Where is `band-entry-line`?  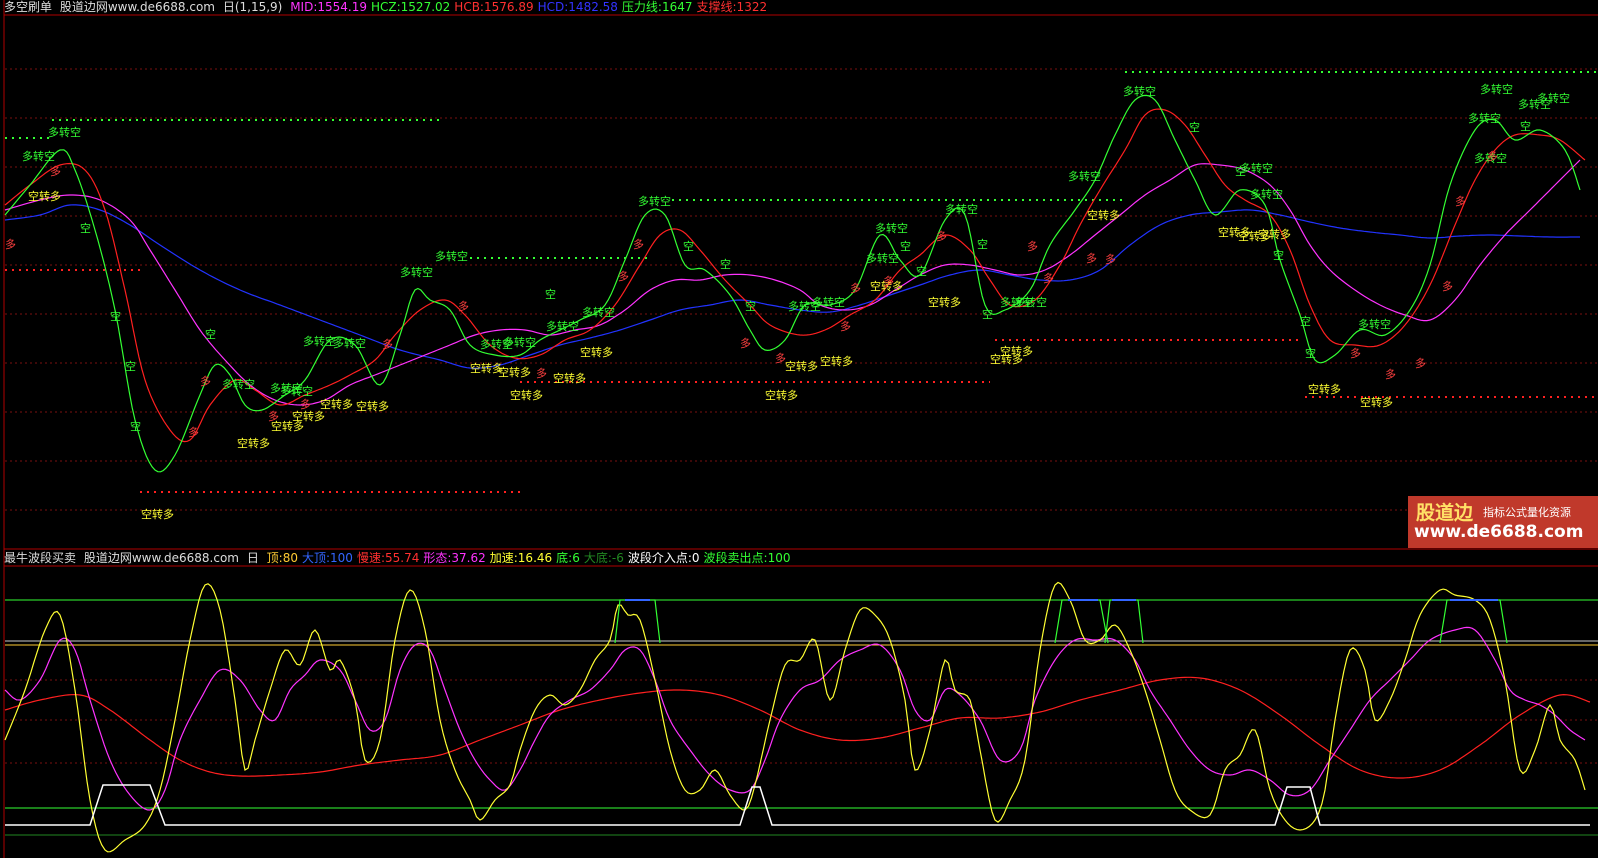
band-entry-line is located at coordinates (797, 805).